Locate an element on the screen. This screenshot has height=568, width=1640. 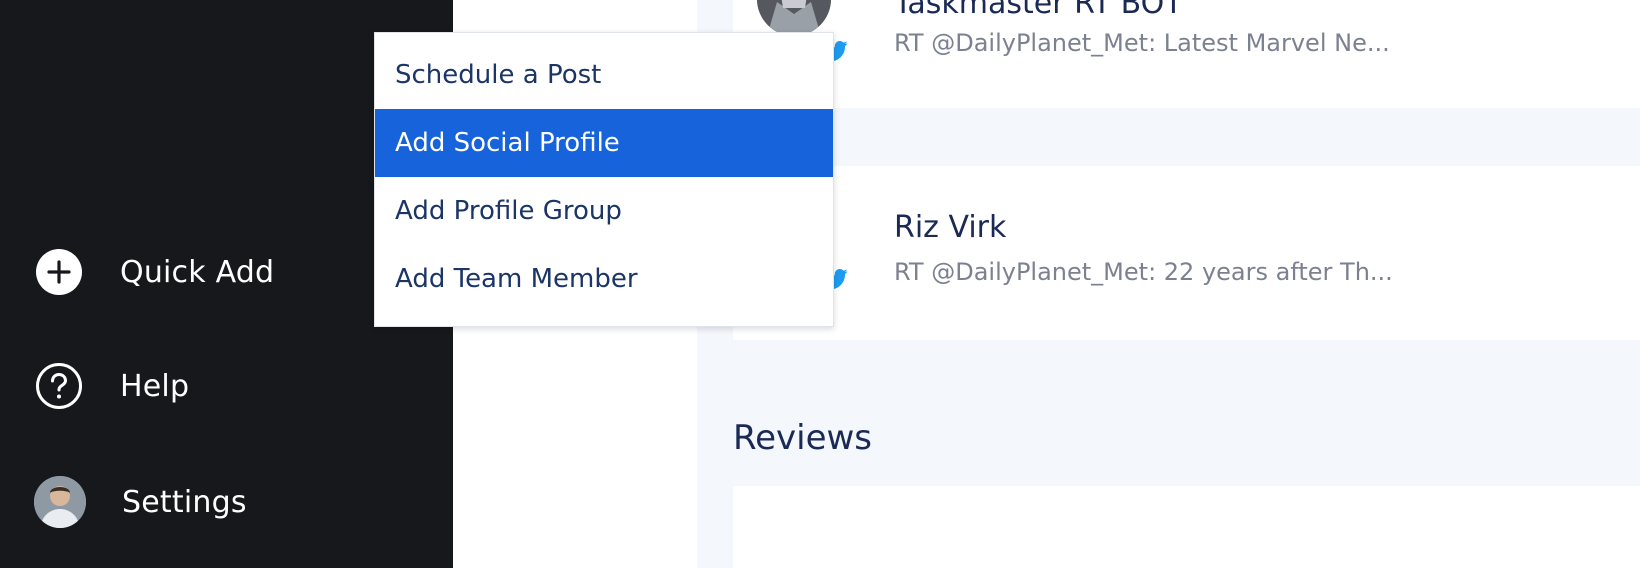
question-circle-icon is located at coordinates (59, 386).